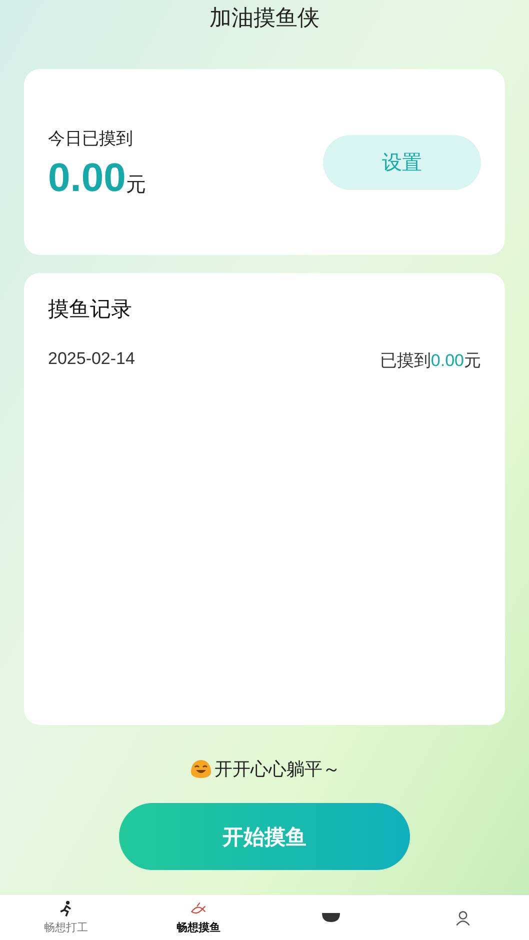 The image size is (529, 940). What do you see at coordinates (463, 917) in the screenshot?
I see `person-icon` at bounding box center [463, 917].